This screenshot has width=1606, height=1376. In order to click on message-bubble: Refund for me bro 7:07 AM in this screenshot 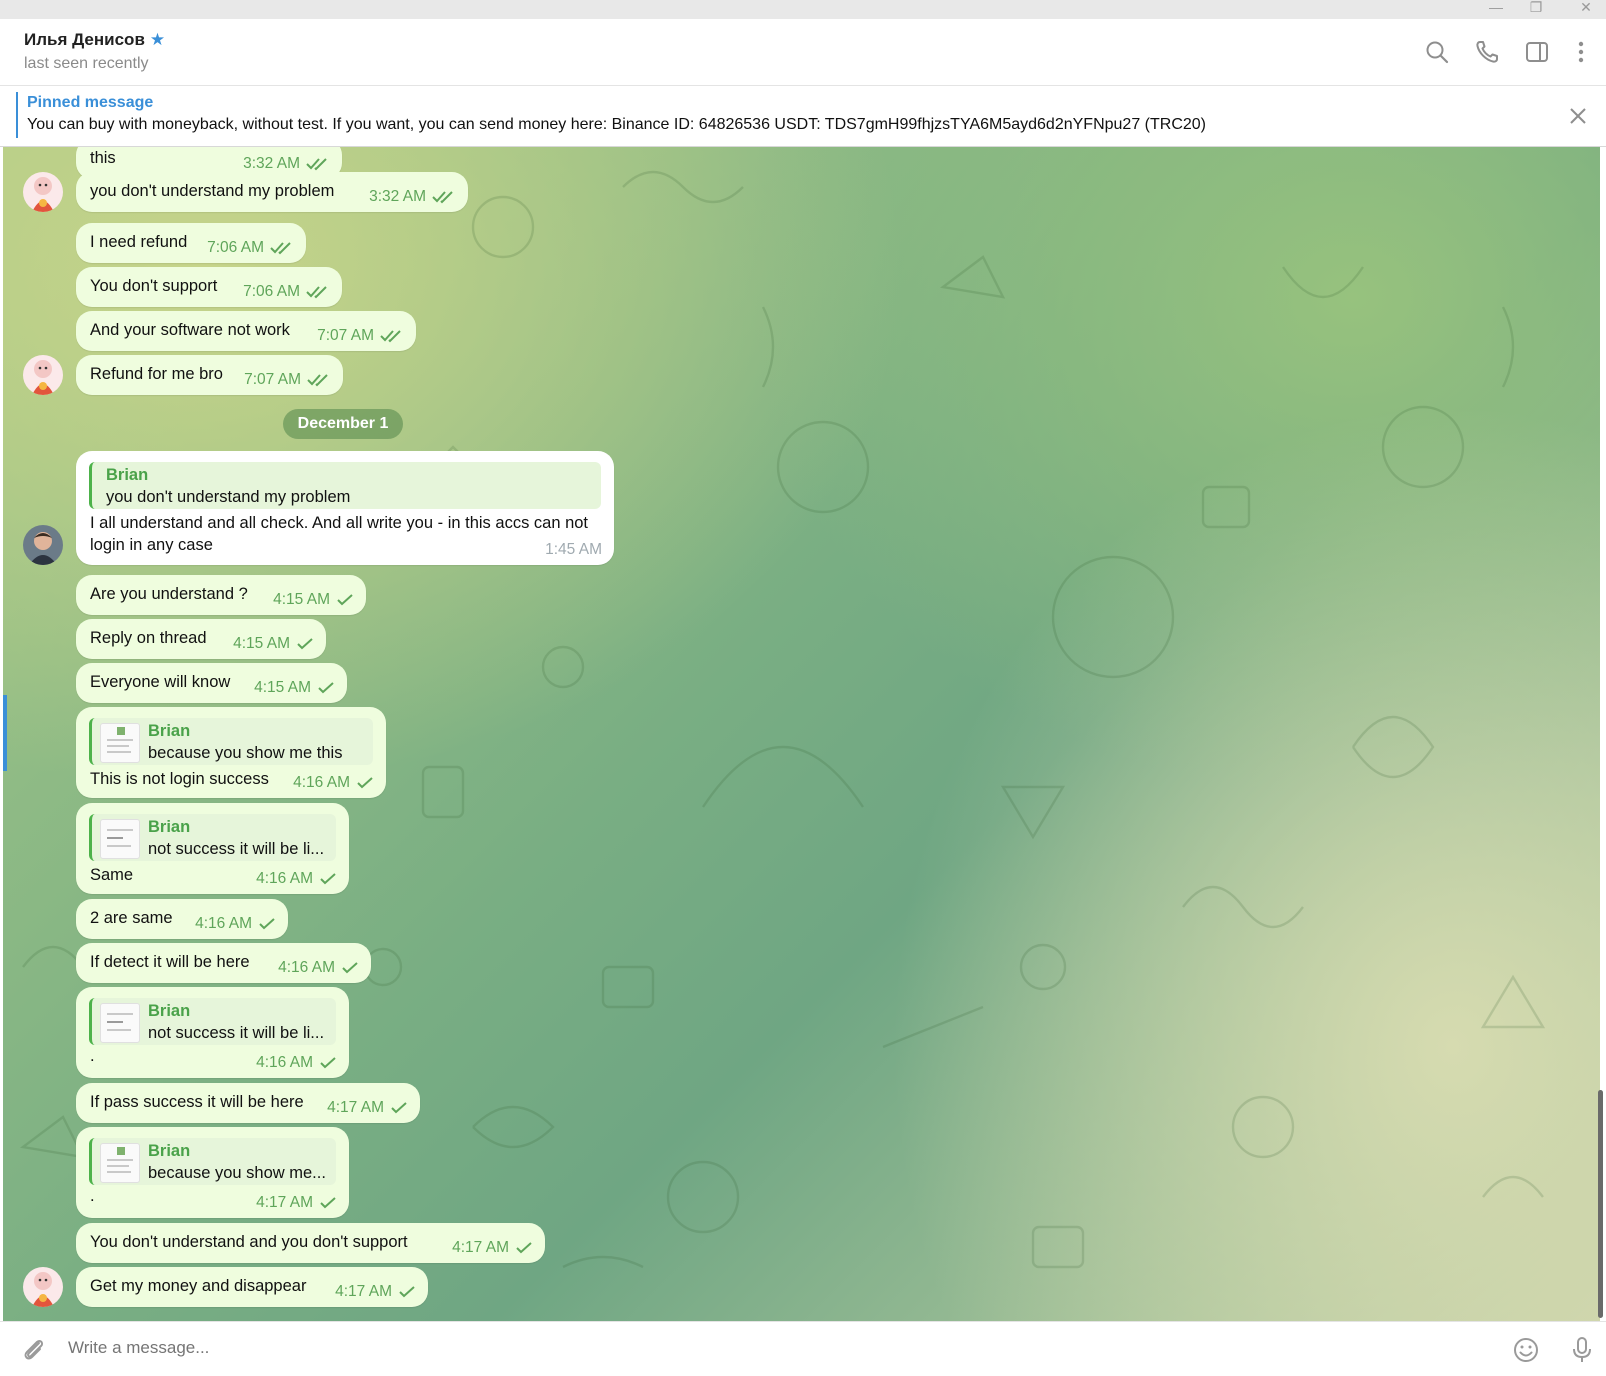, I will do `click(209, 375)`.